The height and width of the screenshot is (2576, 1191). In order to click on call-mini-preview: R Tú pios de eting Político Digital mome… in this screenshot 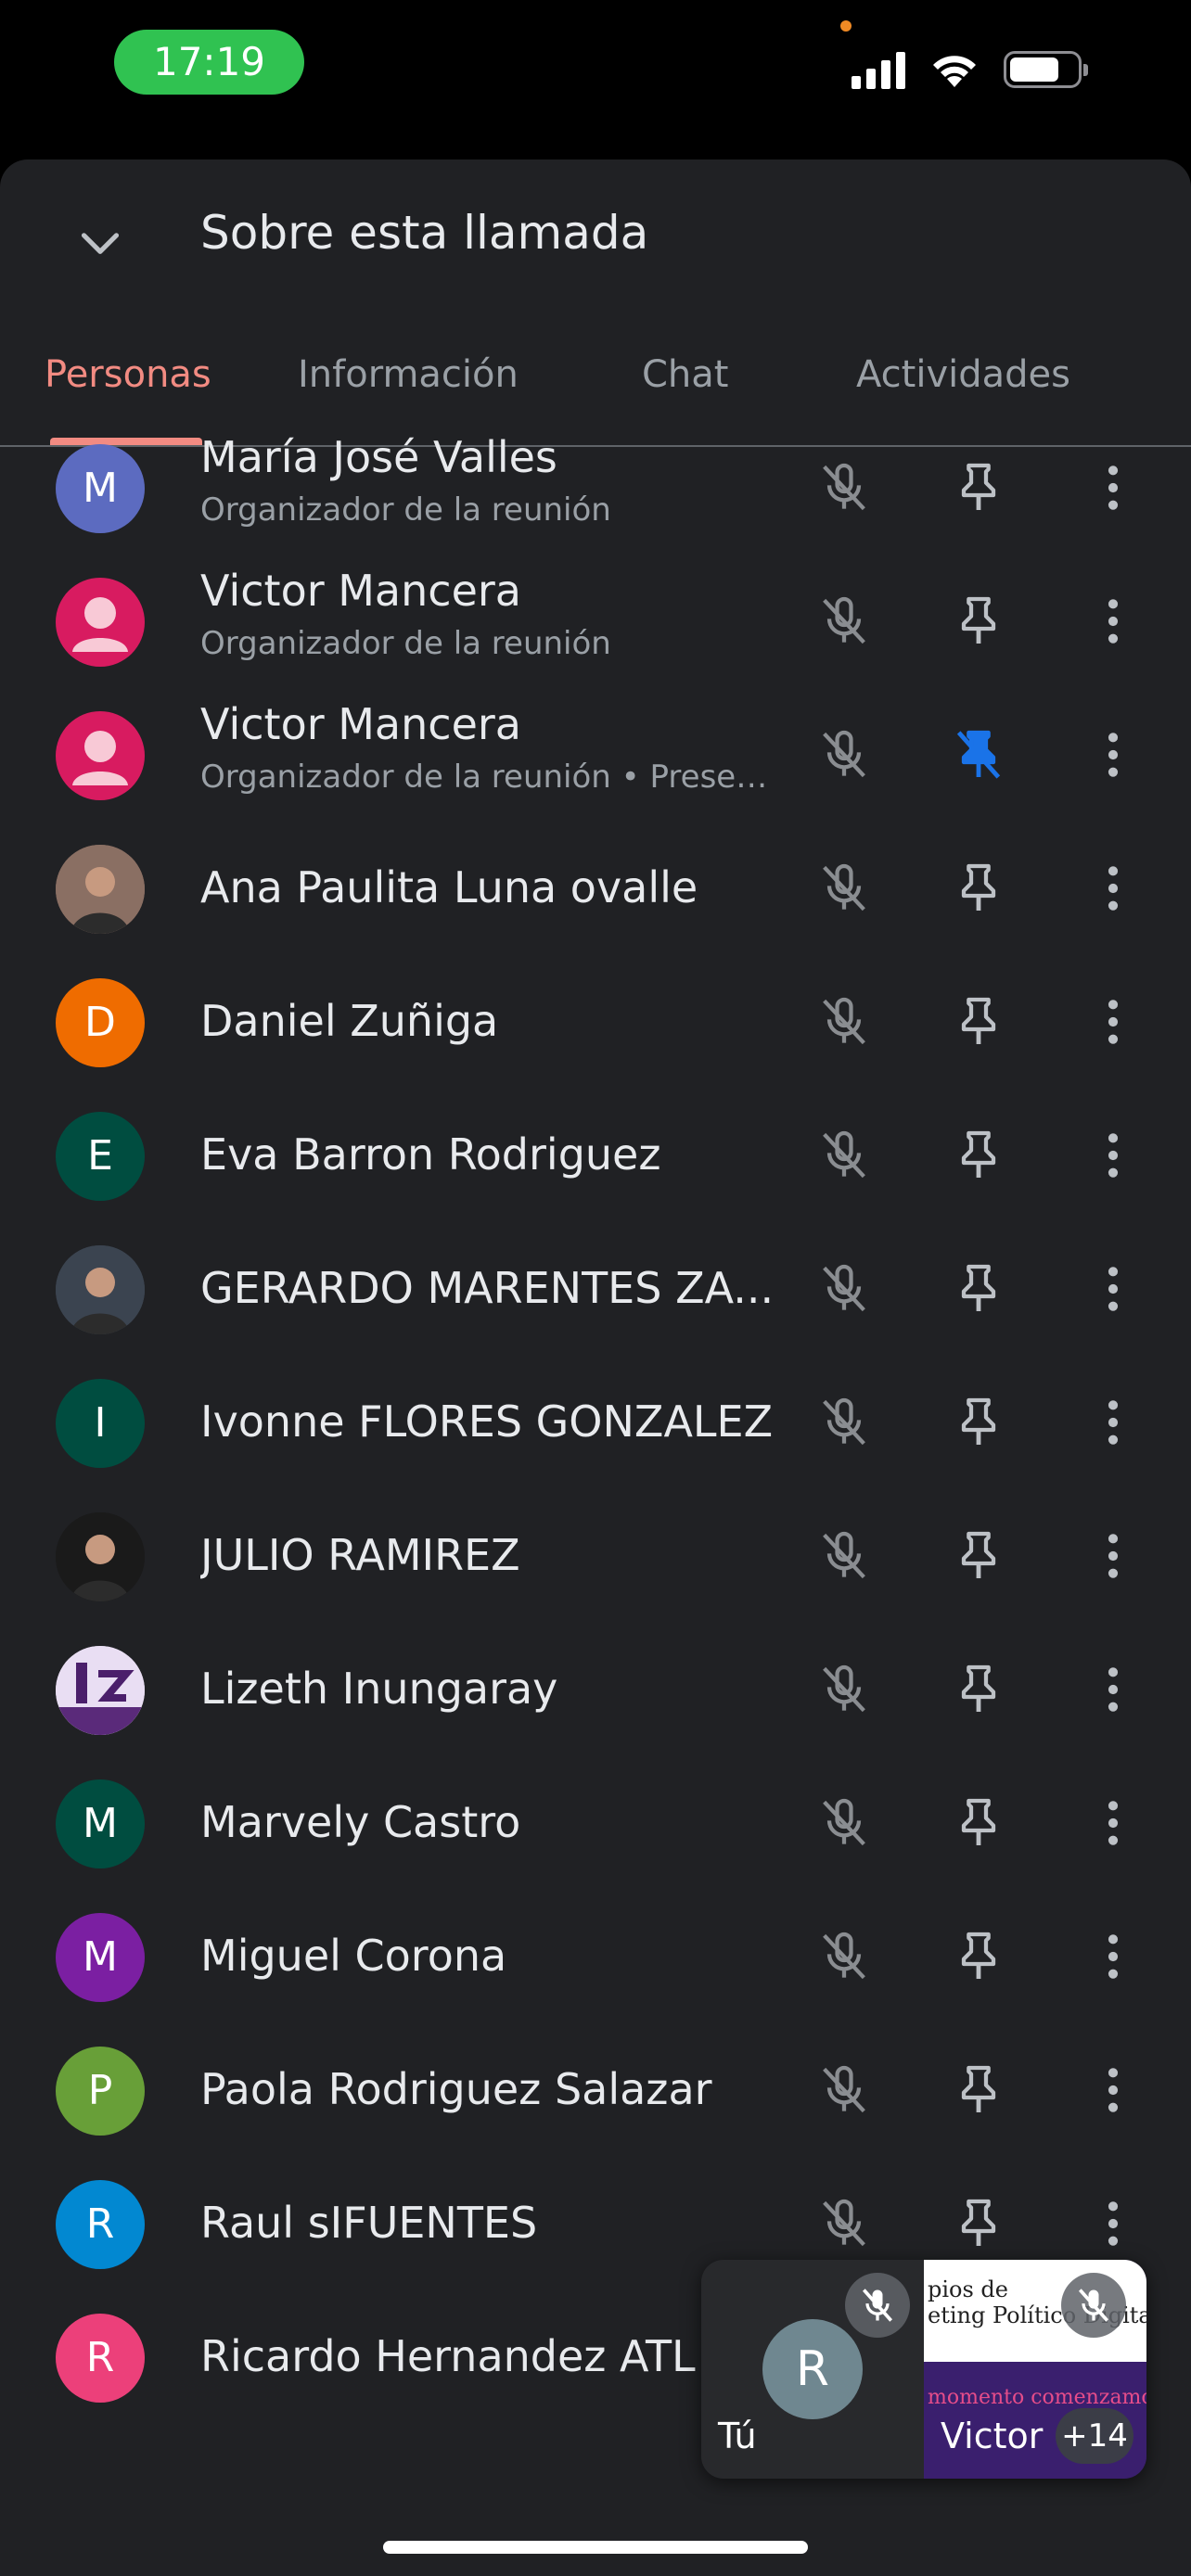, I will do `click(923, 2369)`.